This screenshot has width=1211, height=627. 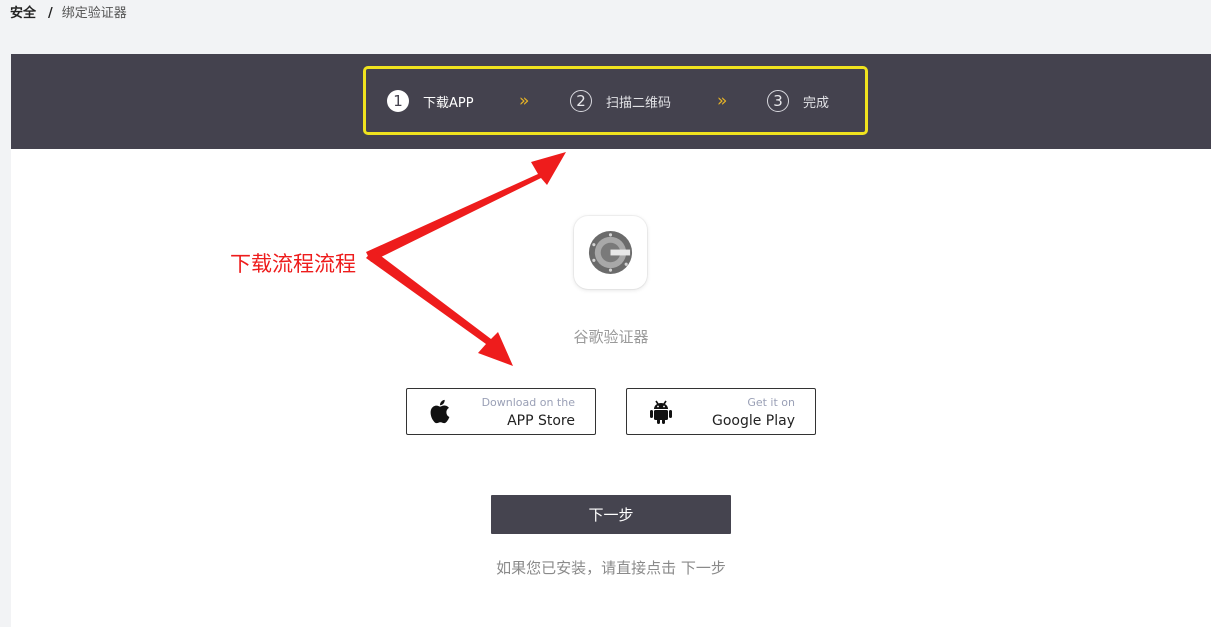 What do you see at coordinates (439, 308) in the screenshot?
I see `annotation-arrow-down` at bounding box center [439, 308].